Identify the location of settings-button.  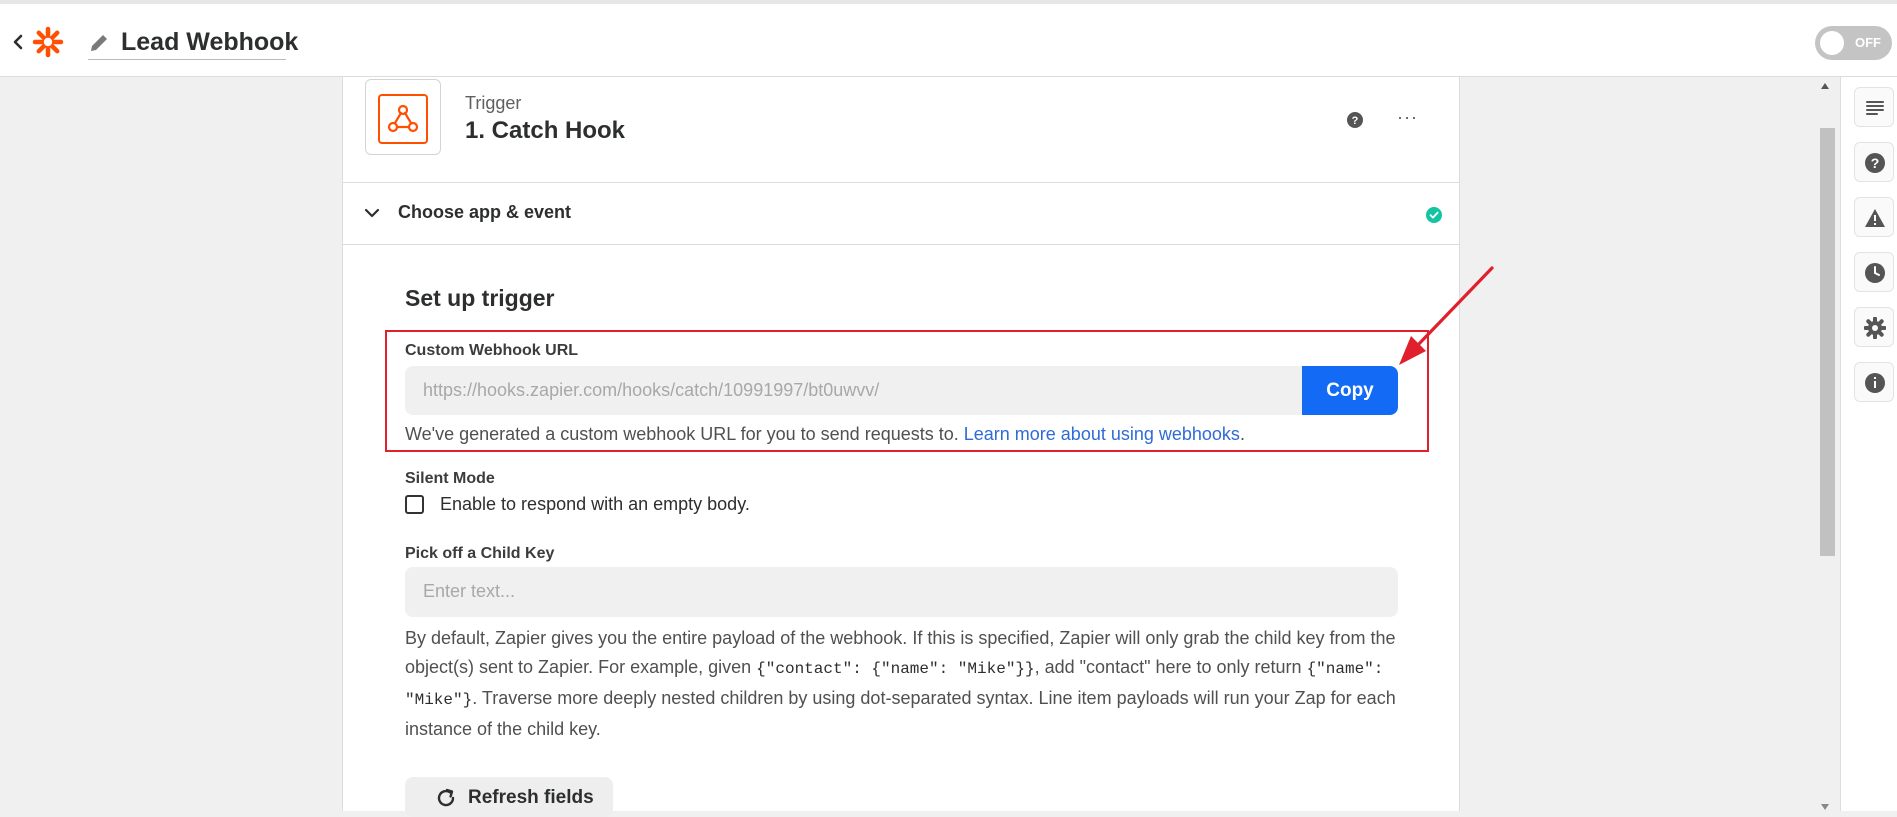
(1874, 327).